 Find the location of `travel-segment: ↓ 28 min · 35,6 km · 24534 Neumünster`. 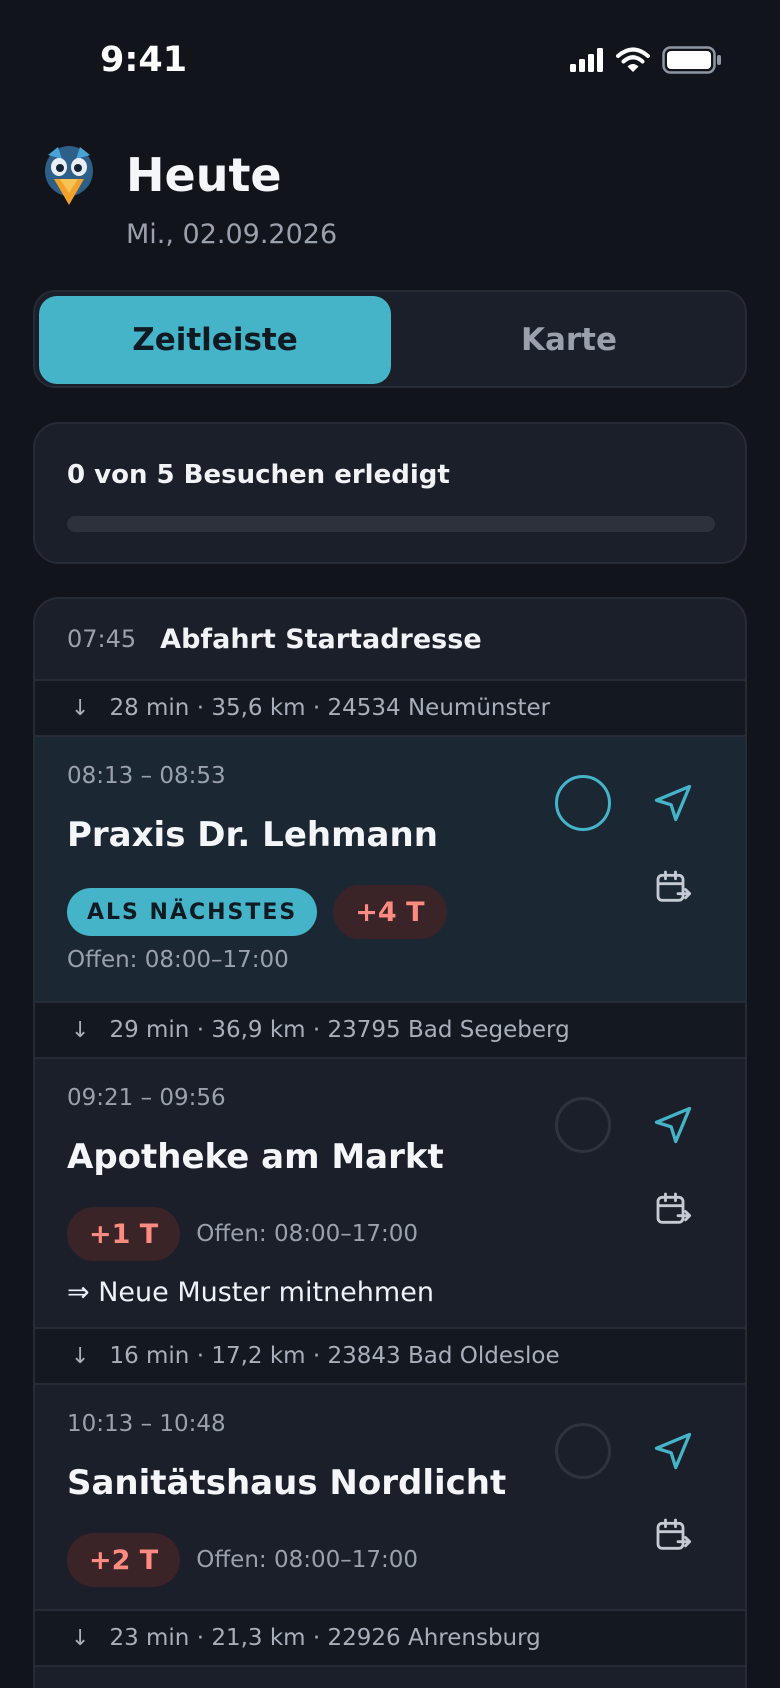

travel-segment: ↓ 28 min · 35,6 km · 24534 Neumünster is located at coordinates (390, 709).